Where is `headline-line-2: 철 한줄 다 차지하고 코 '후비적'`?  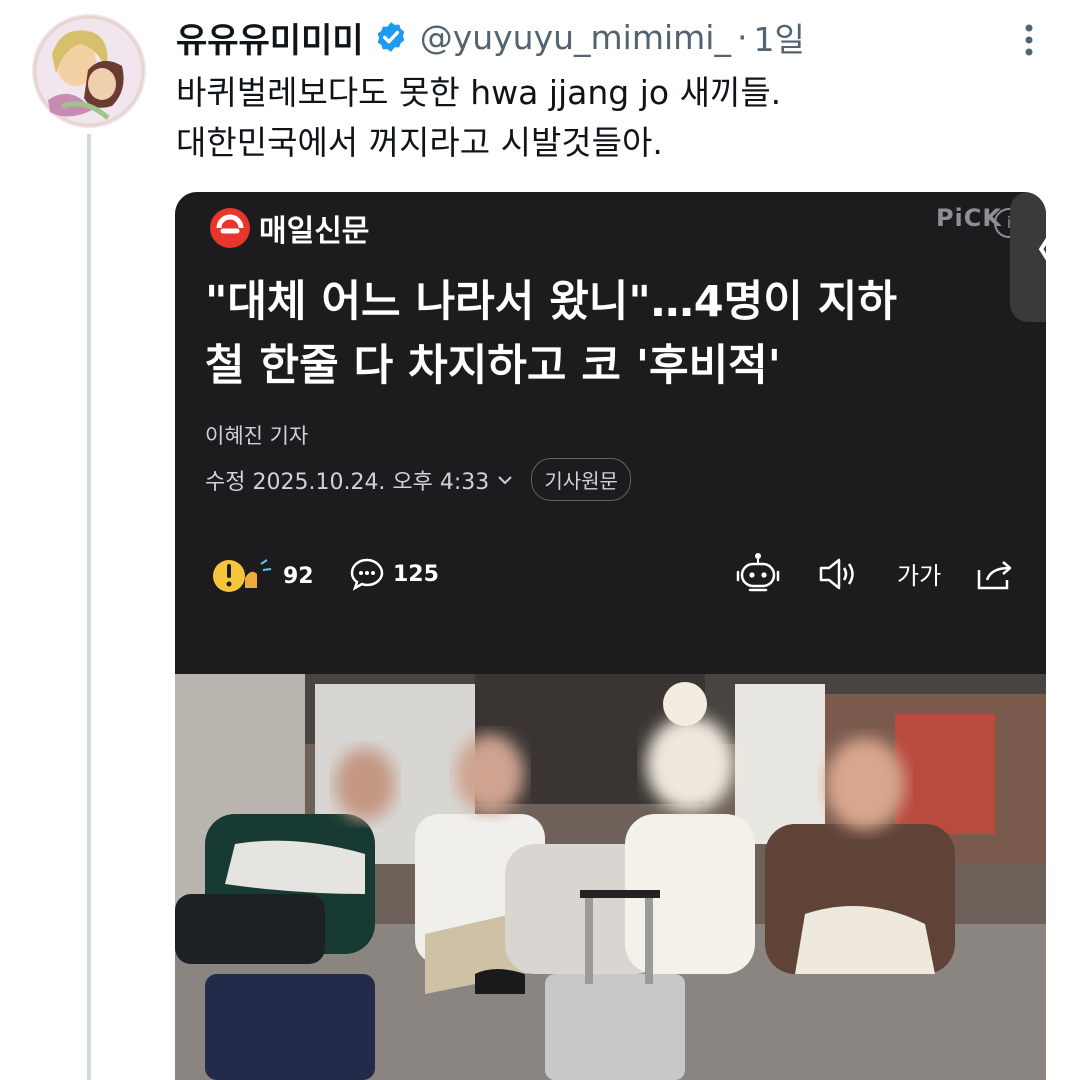
headline-line-2: 철 한줄 다 차지하고 코 '후비적' is located at coordinates (493, 366).